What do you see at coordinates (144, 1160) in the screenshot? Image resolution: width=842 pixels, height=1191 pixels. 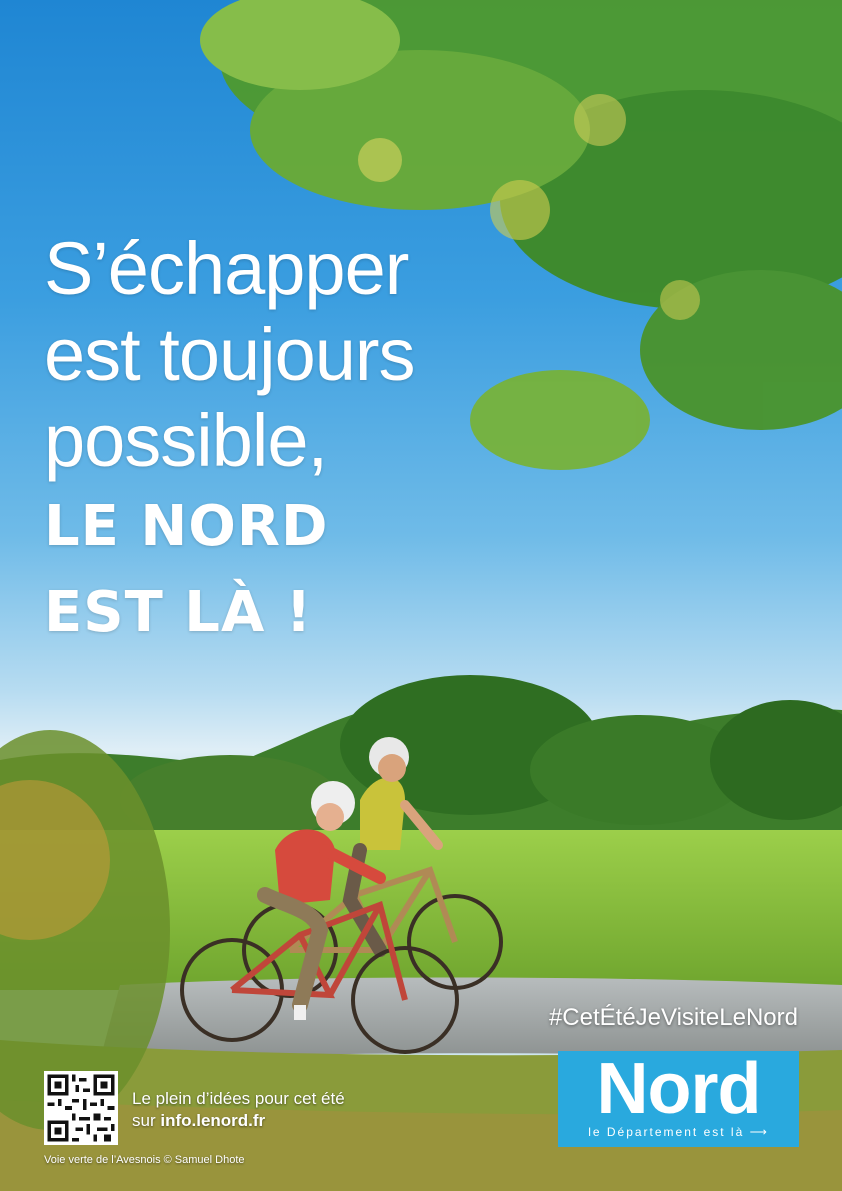 I see `photo-credit: Voie verte de l’Avesnois © Samuel Dhote` at bounding box center [144, 1160].